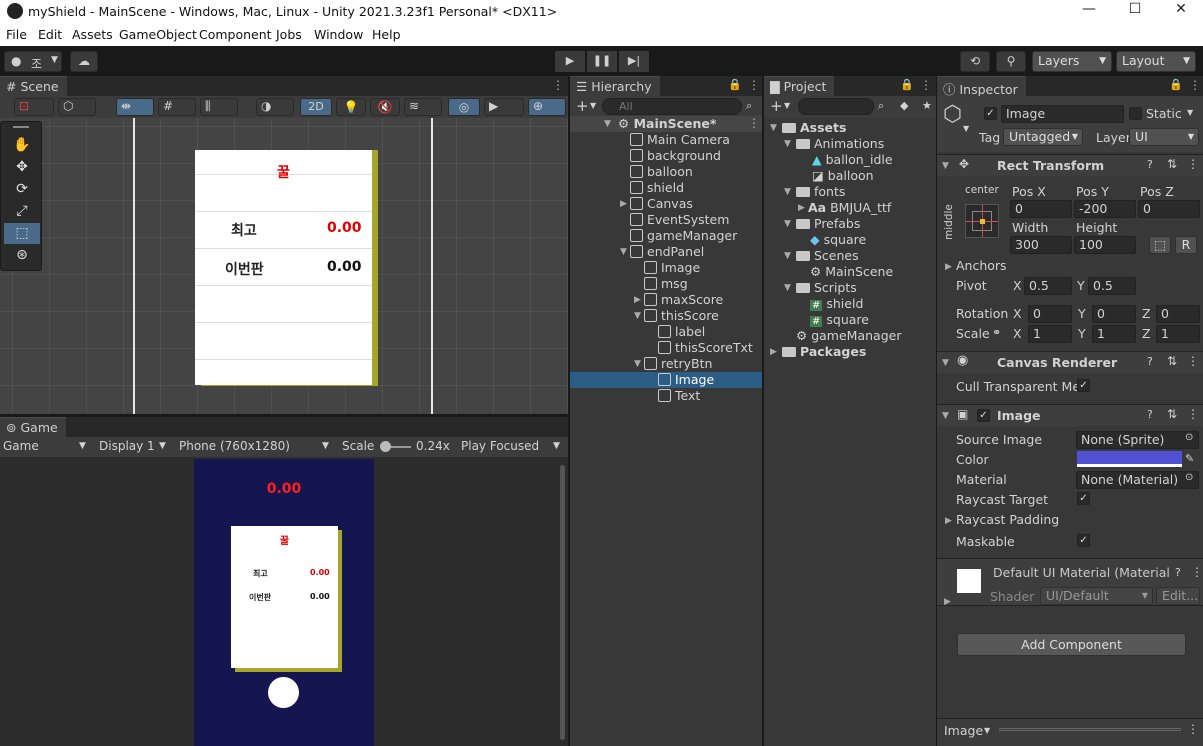  I want to click on game-view-dropdown: Game, so click(21, 446).